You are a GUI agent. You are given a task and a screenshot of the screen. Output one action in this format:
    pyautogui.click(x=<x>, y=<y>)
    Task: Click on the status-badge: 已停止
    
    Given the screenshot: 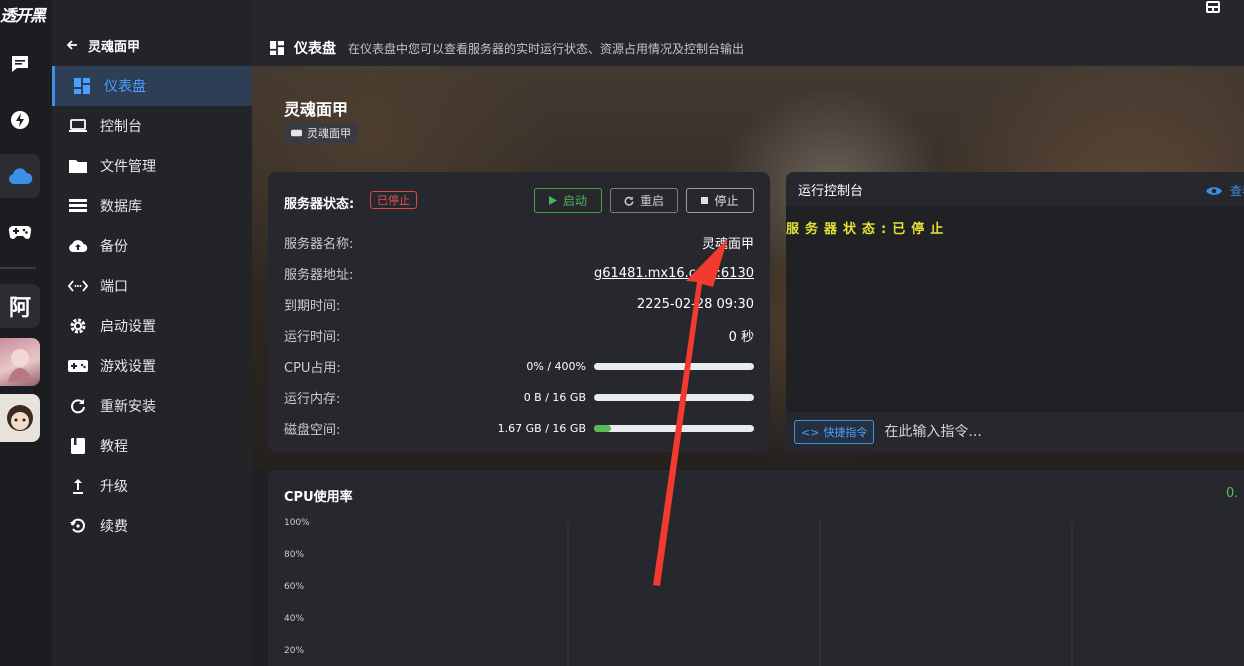 What is the action you would take?
    pyautogui.click(x=393, y=200)
    